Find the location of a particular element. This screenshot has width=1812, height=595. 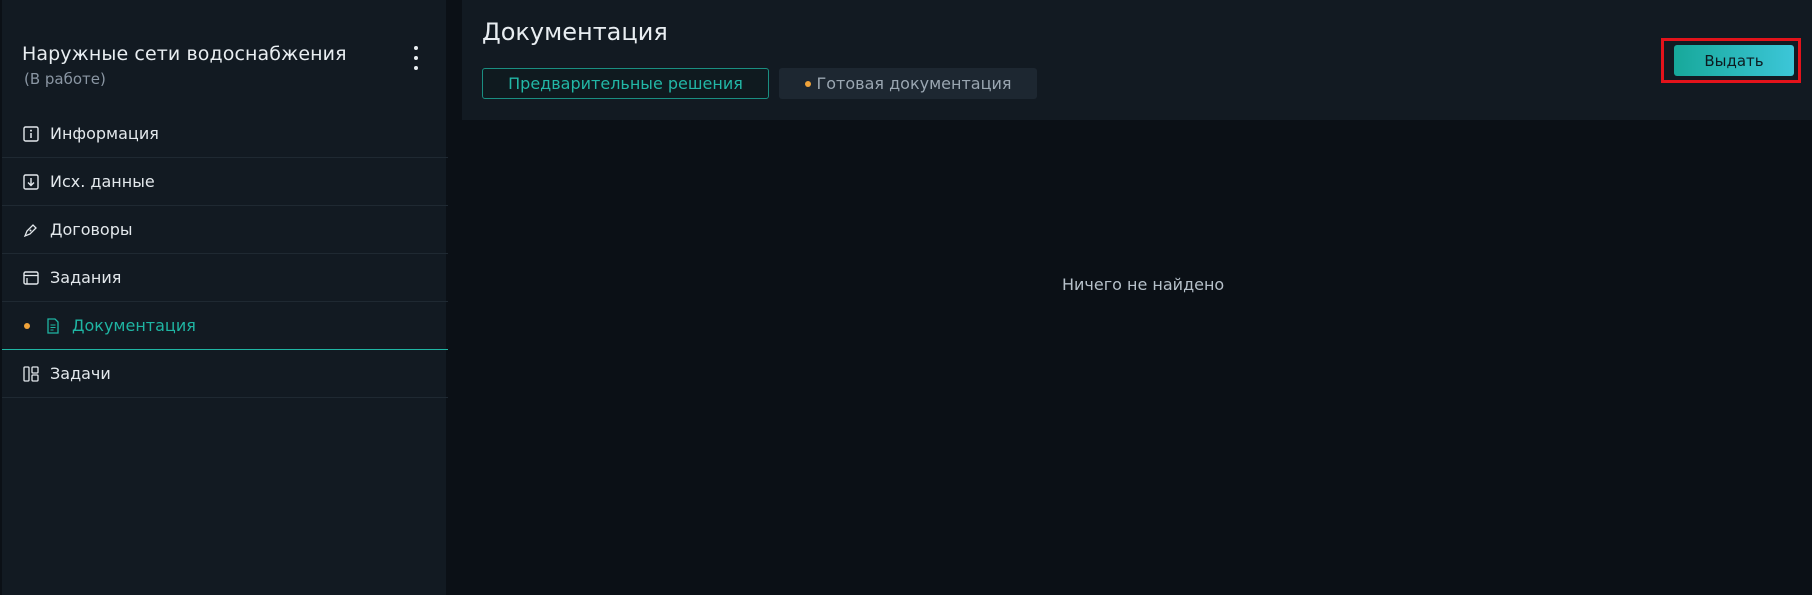

document-icon is located at coordinates (53, 326).